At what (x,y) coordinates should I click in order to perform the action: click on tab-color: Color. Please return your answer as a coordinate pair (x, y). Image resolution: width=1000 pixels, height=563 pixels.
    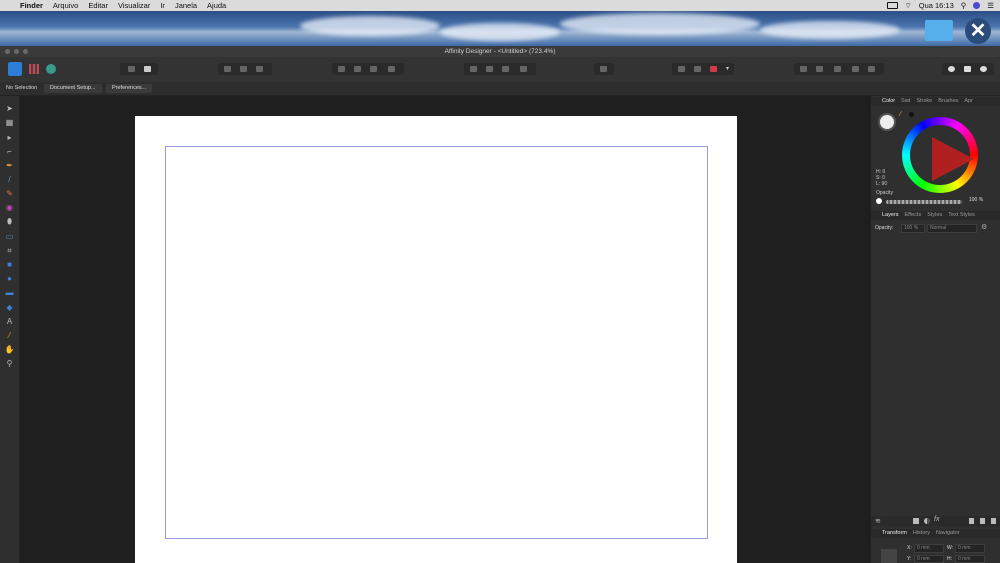
    Looking at the image, I should click on (888, 101).